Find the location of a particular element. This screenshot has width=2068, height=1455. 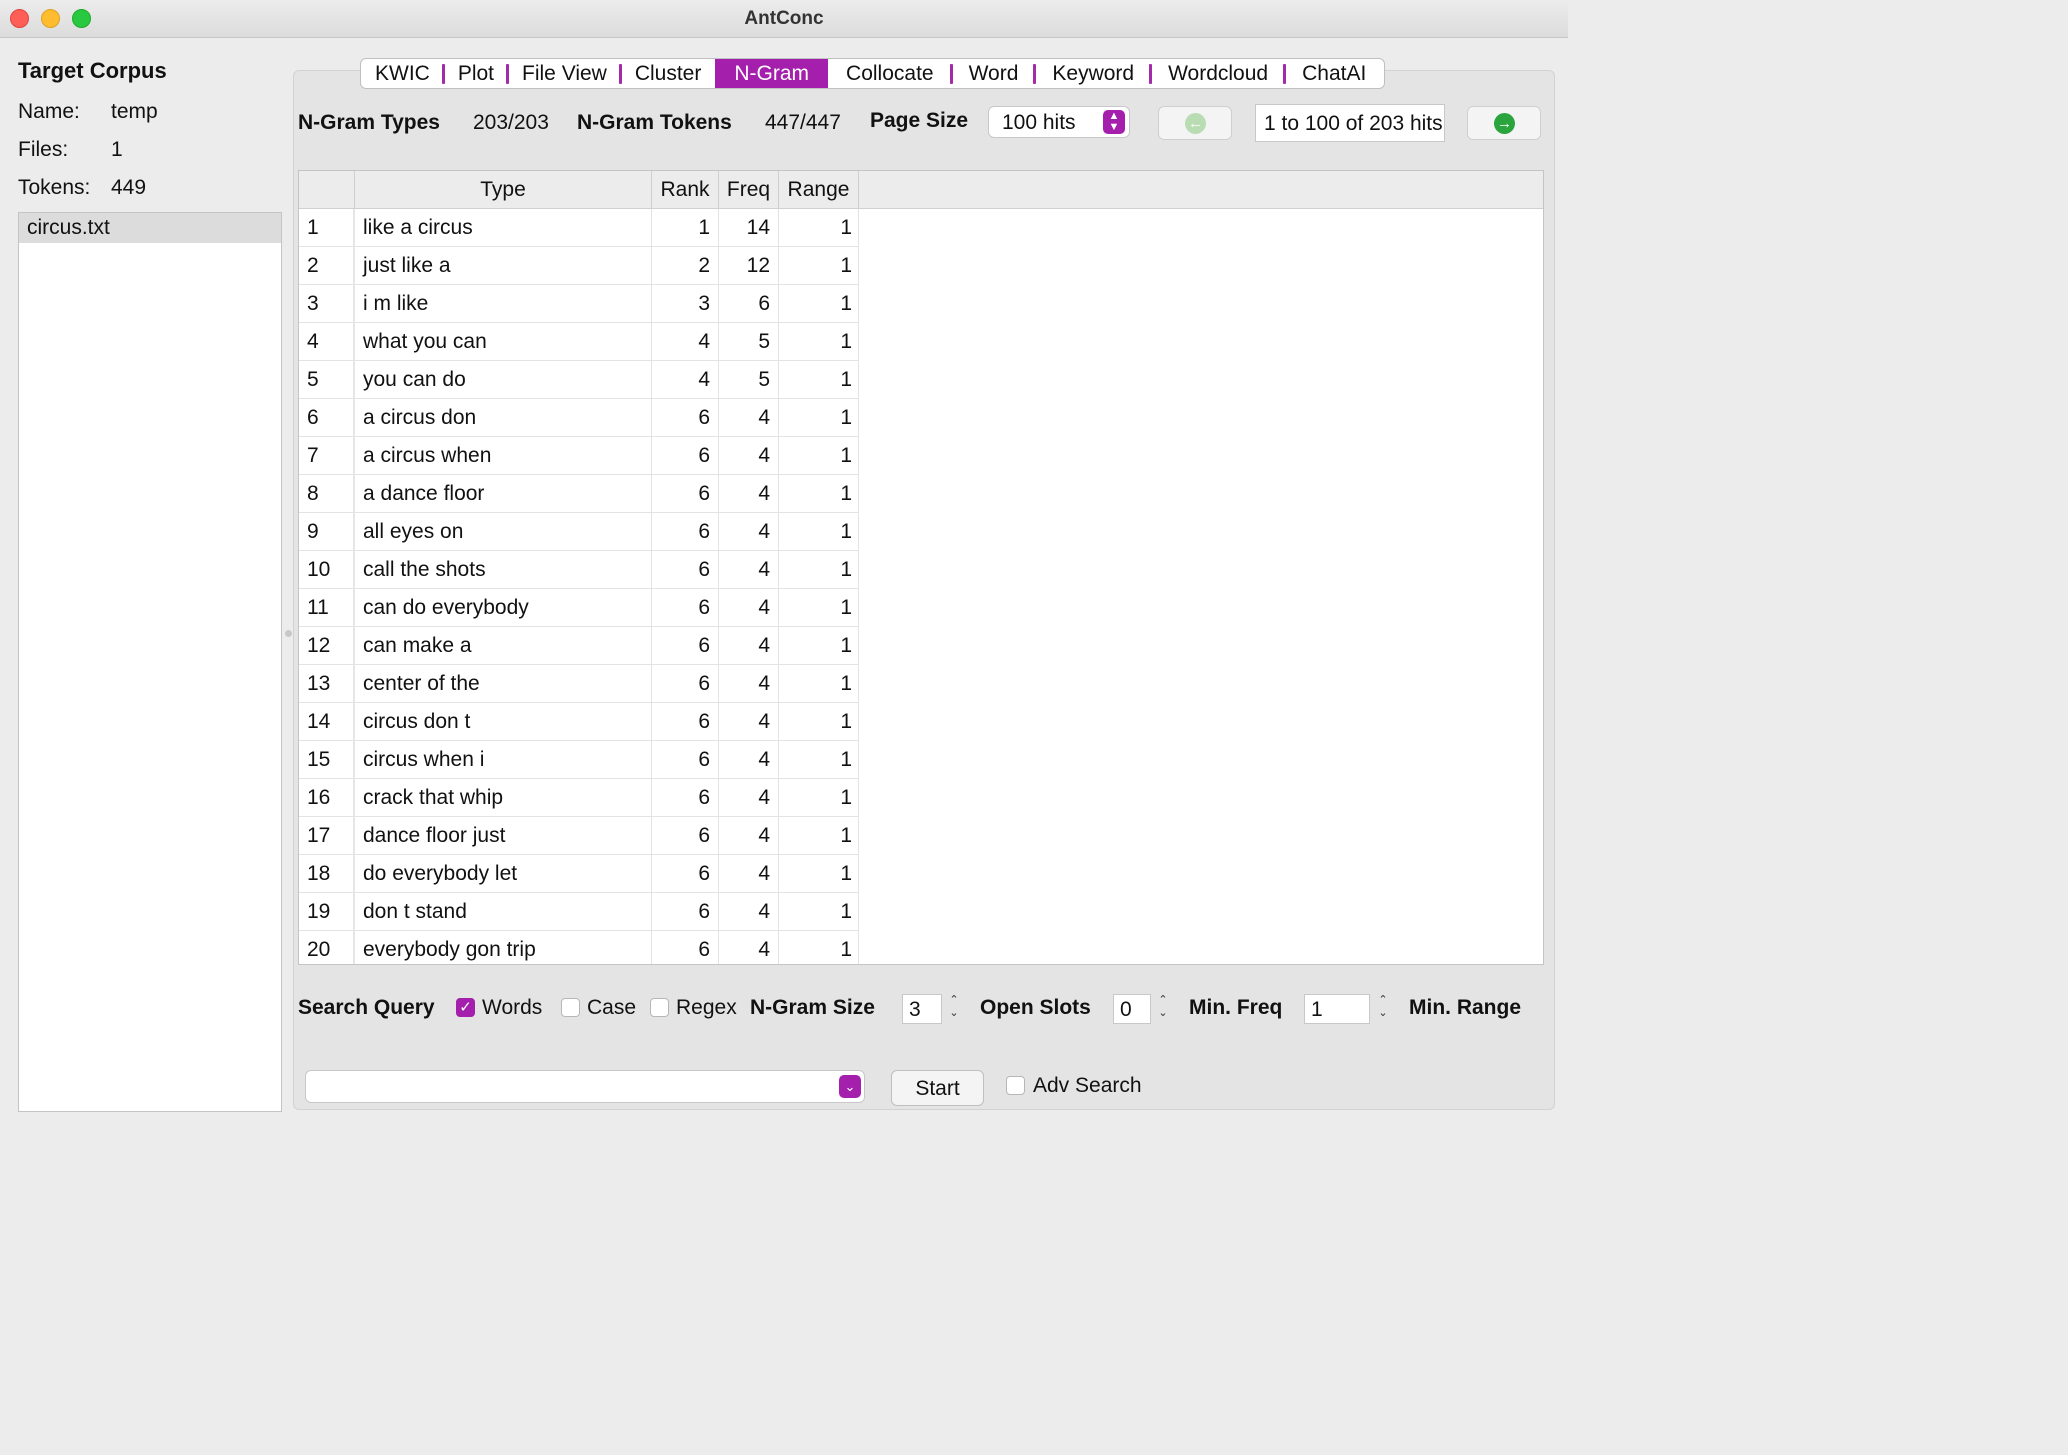

row-number-cell: 8 is located at coordinates (327, 494).